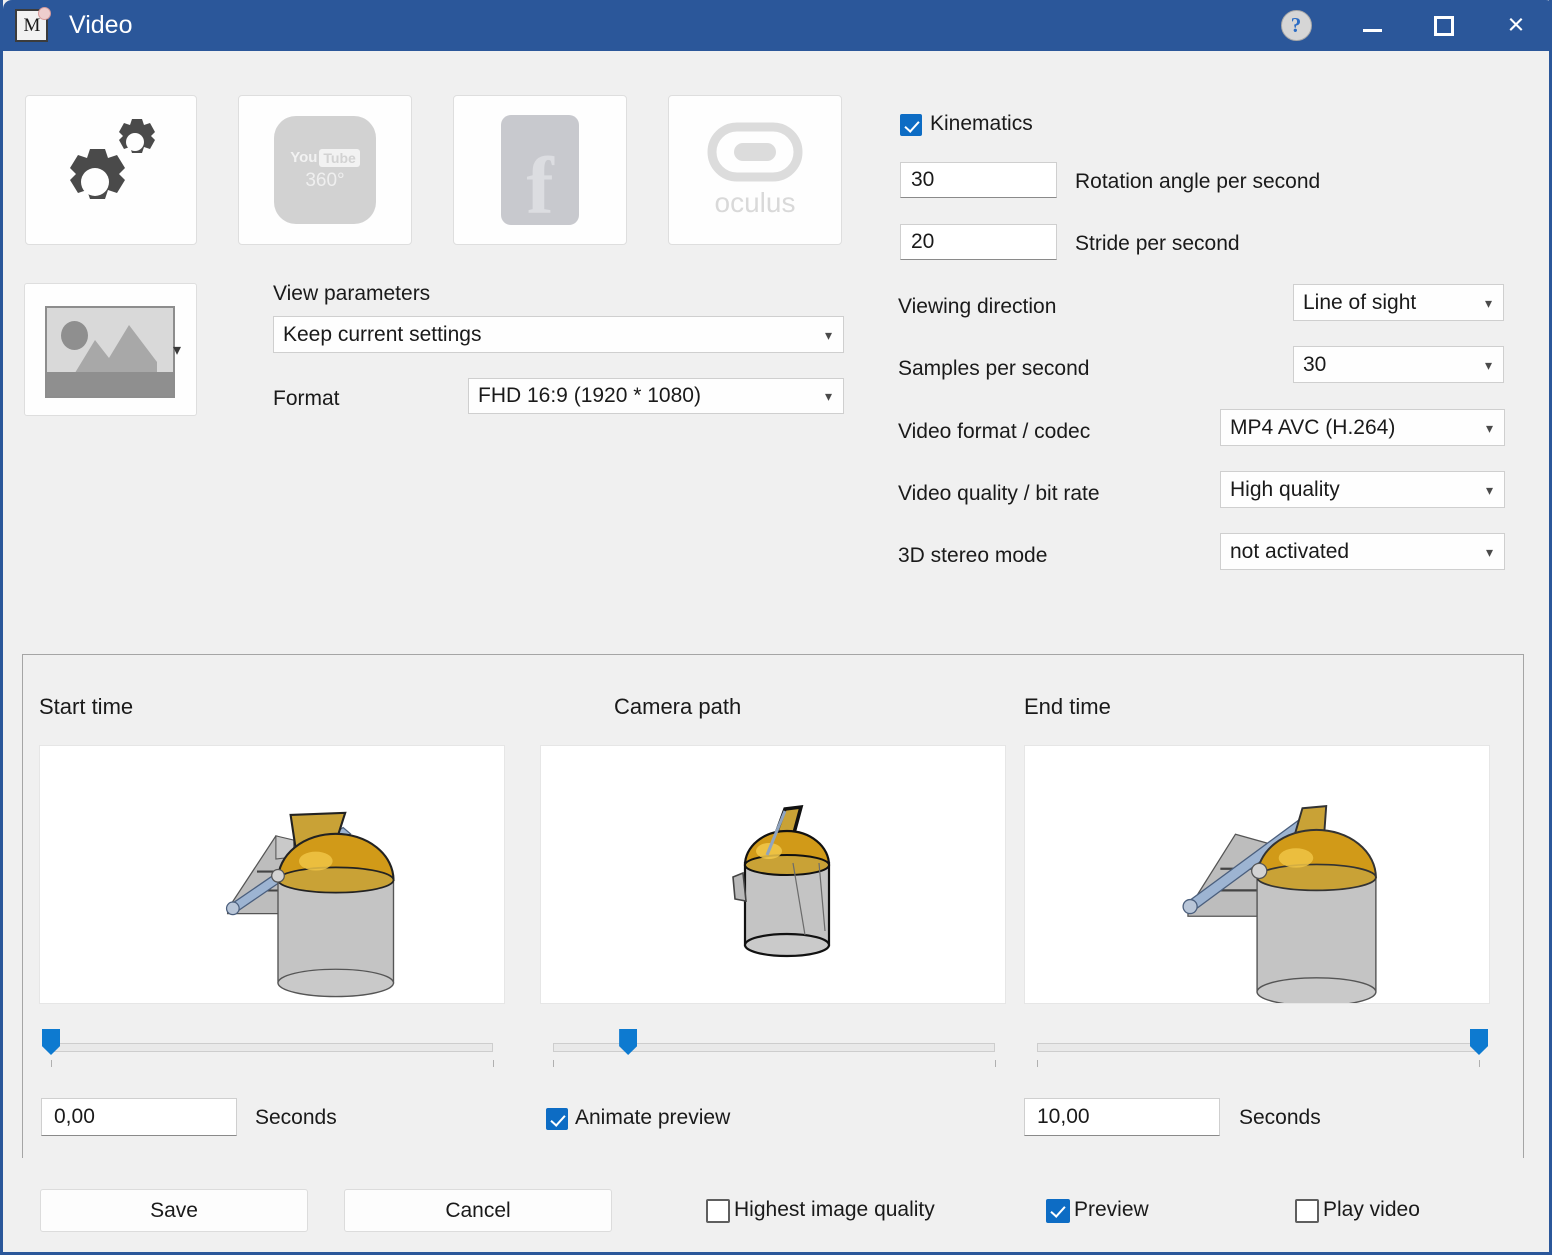 This screenshot has height=1255, width=1552. I want to click on maximize-button, so click(1444, 25).